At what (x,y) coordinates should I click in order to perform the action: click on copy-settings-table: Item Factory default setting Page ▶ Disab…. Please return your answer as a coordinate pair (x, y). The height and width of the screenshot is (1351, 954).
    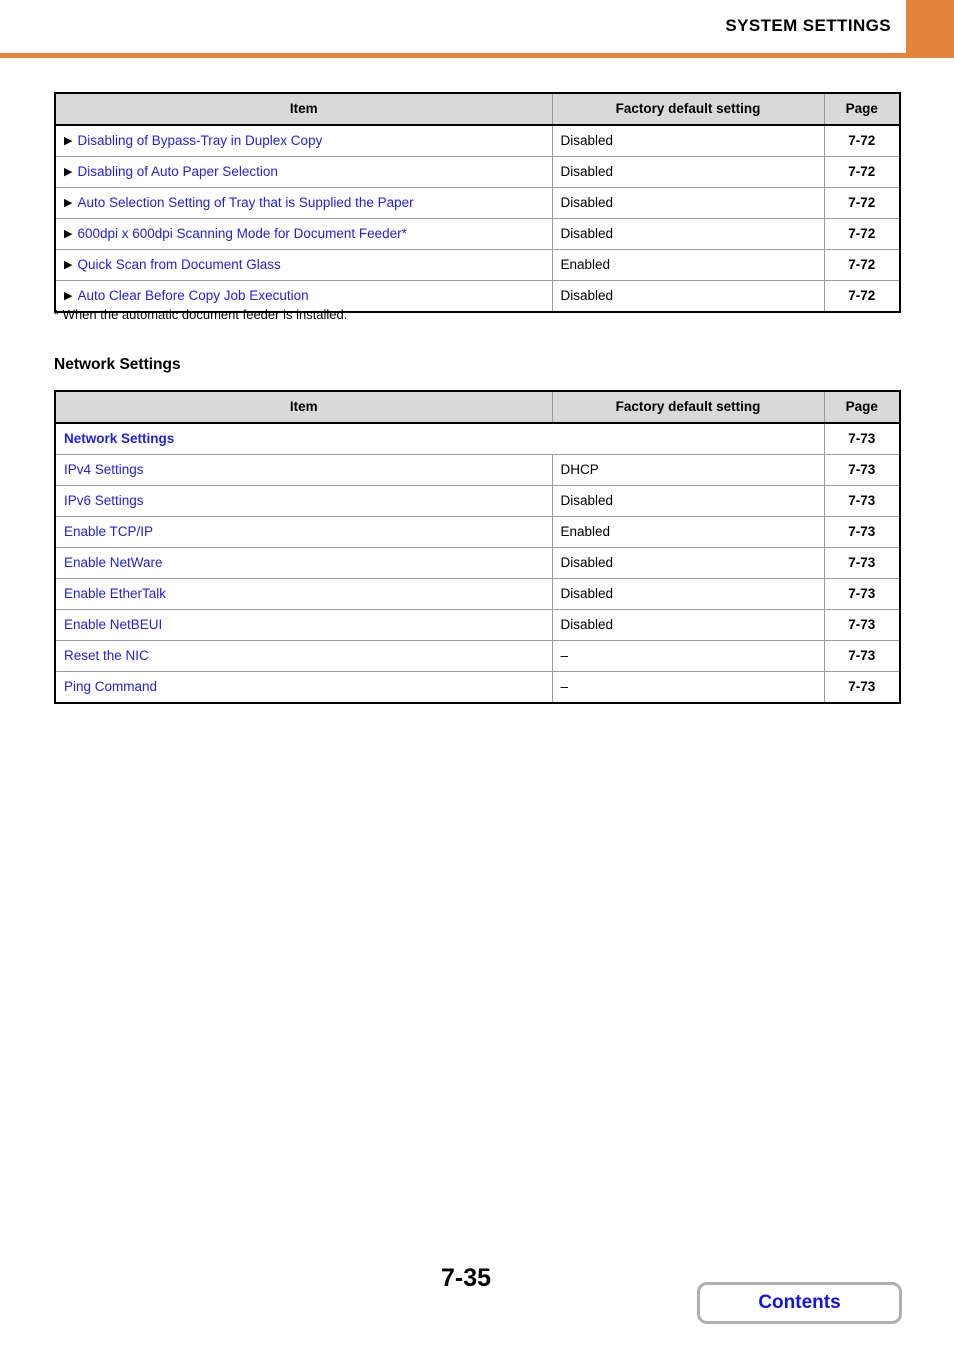
    Looking at the image, I should click on (477, 202).